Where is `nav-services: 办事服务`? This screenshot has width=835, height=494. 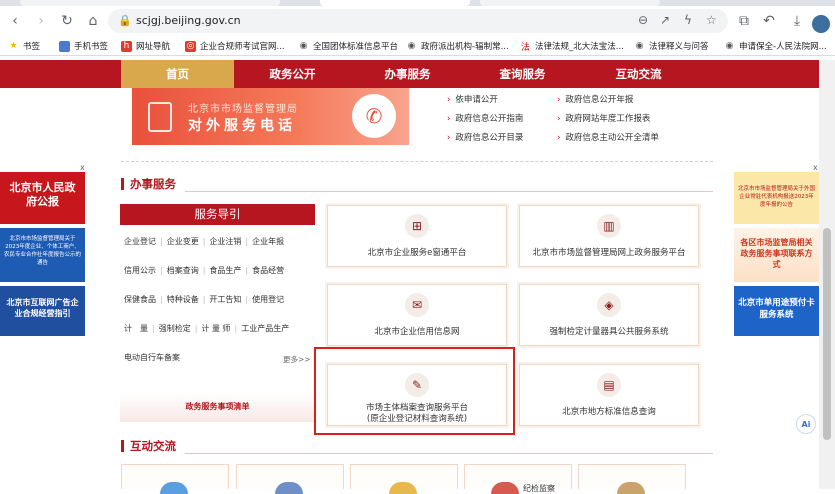 nav-services: 办事服务 is located at coordinates (407, 74).